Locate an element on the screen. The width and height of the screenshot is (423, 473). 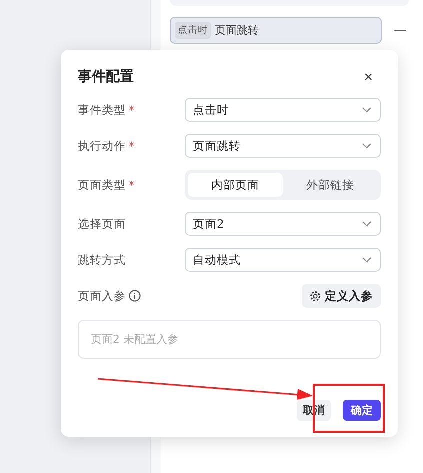
dialog-title: 事件配置 is located at coordinates (106, 77).